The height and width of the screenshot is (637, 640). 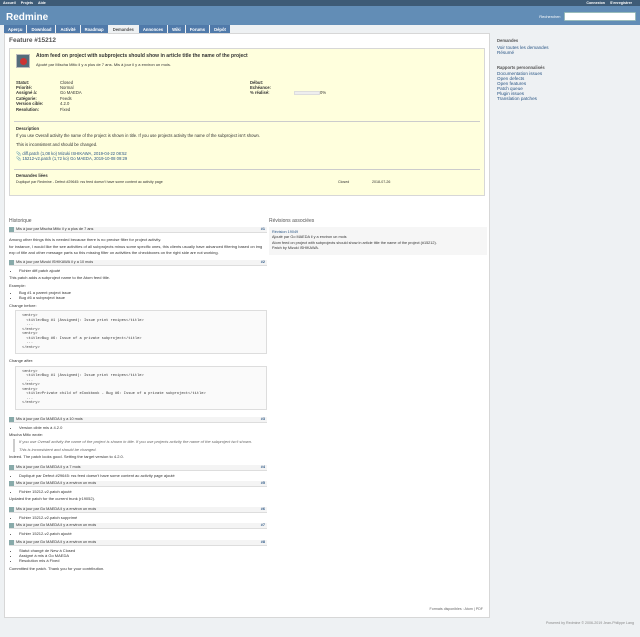 What do you see at coordinates (621, 3) in the screenshot?
I see `top-menu-item: S'enregistrer` at bounding box center [621, 3].